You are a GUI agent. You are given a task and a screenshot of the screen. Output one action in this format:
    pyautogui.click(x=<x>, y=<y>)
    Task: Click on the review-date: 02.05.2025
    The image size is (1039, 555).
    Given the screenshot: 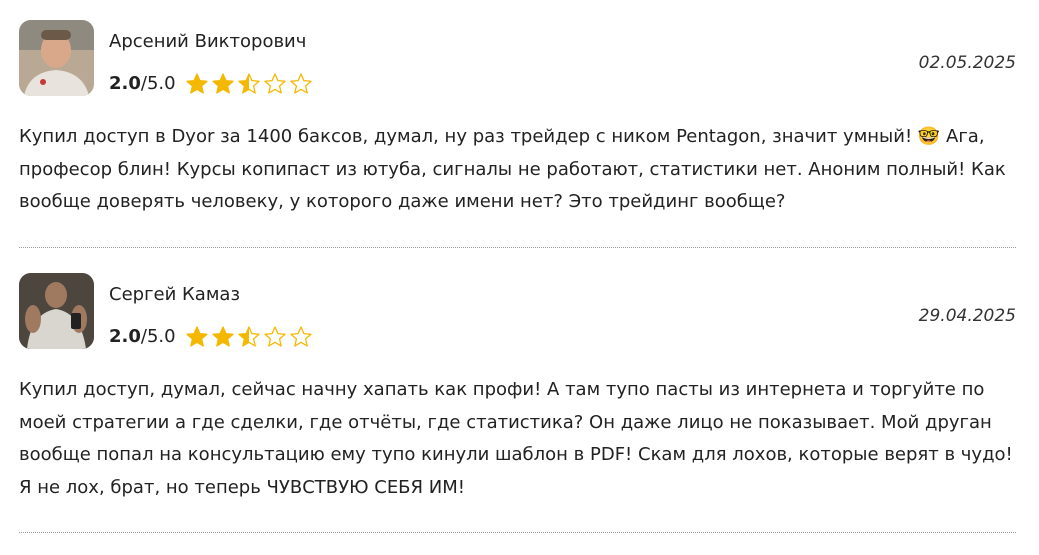 What is the action you would take?
    pyautogui.click(x=967, y=63)
    